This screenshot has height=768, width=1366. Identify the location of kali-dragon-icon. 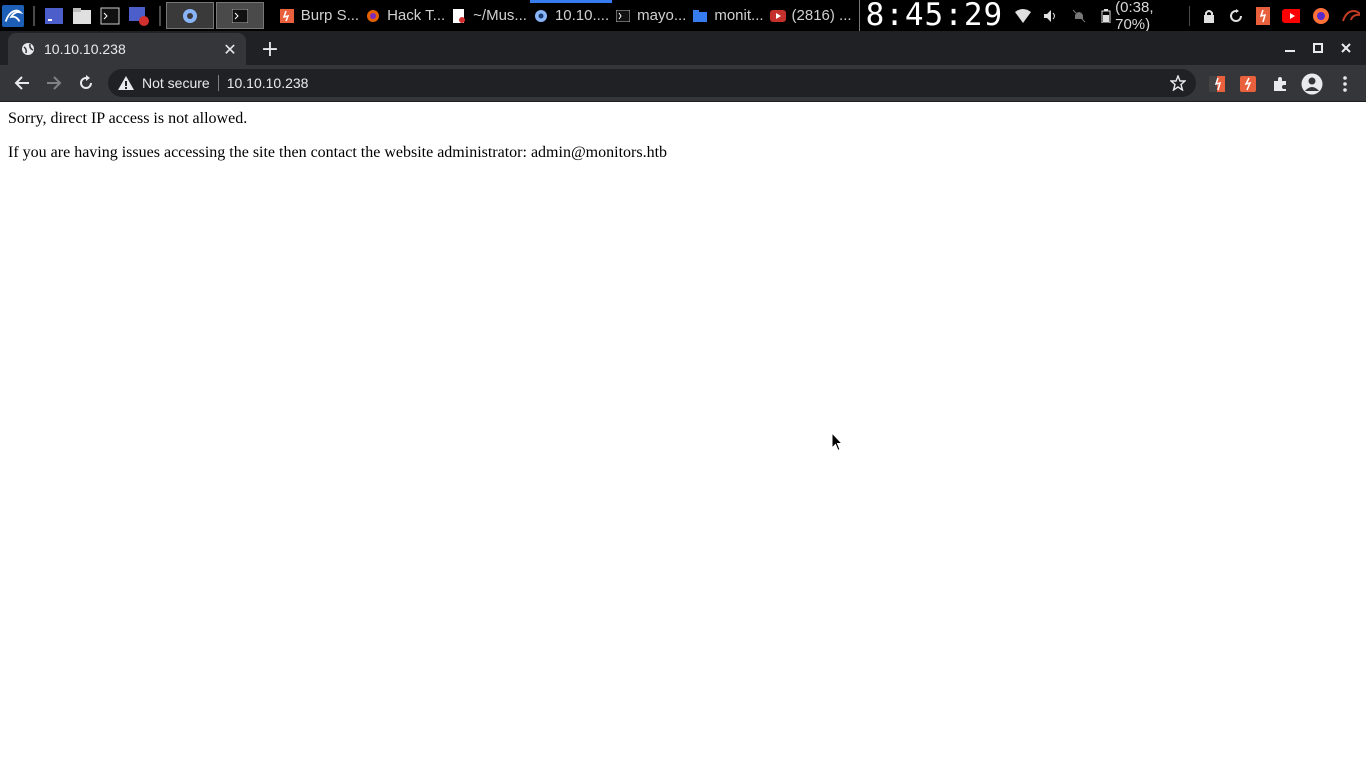
(1351, 16).